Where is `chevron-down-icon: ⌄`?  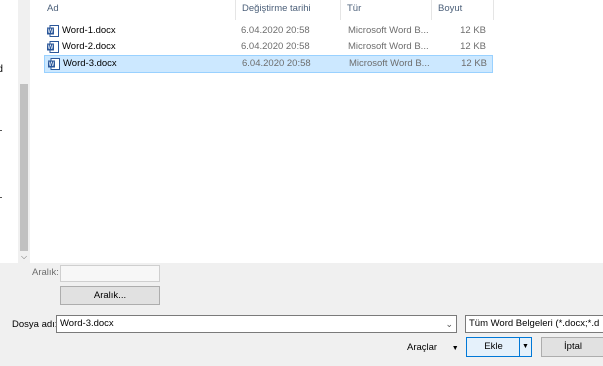 chevron-down-icon: ⌄ is located at coordinates (449, 324).